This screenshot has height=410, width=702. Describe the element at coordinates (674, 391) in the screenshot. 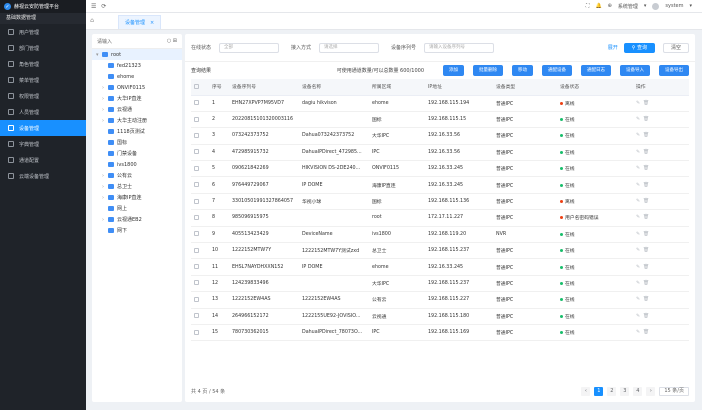

I see `page-size-select: 15 条/页` at that location.